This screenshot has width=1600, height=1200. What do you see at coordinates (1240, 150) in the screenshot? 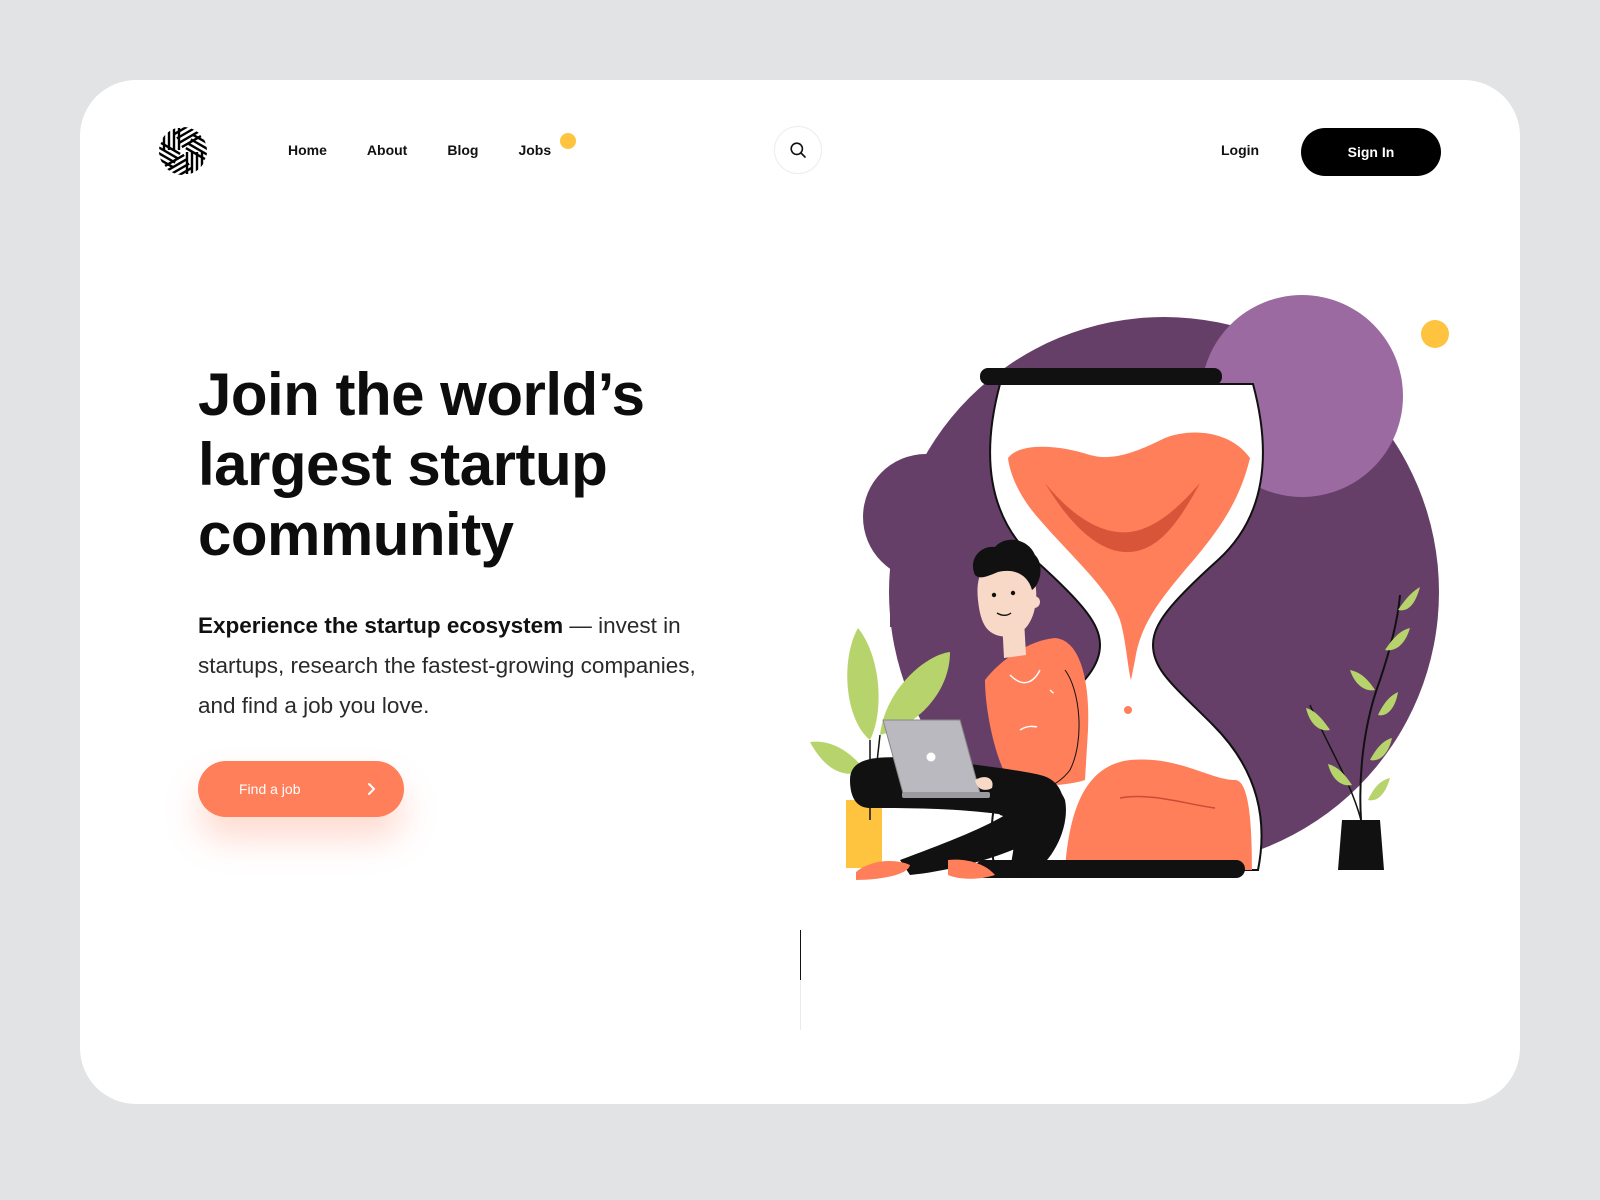
I see `login-link: Login` at bounding box center [1240, 150].